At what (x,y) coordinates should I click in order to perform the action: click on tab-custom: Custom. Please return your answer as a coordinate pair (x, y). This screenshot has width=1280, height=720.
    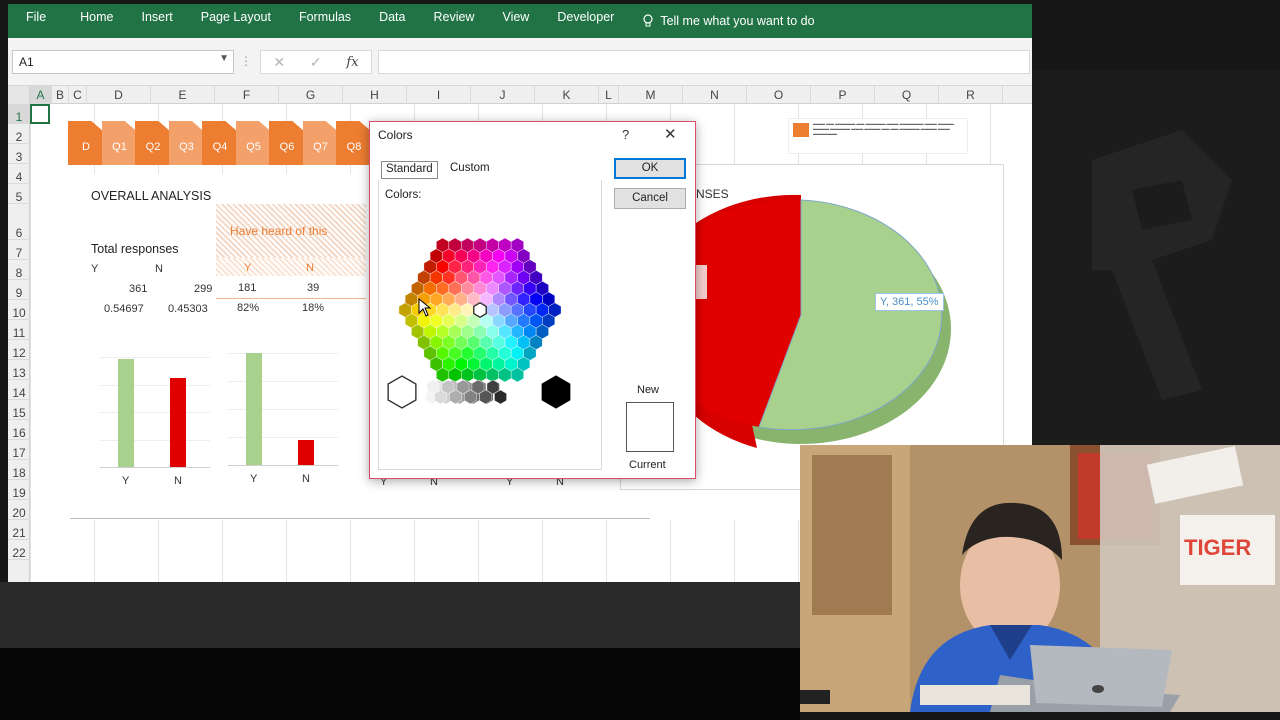
    Looking at the image, I should click on (470, 170).